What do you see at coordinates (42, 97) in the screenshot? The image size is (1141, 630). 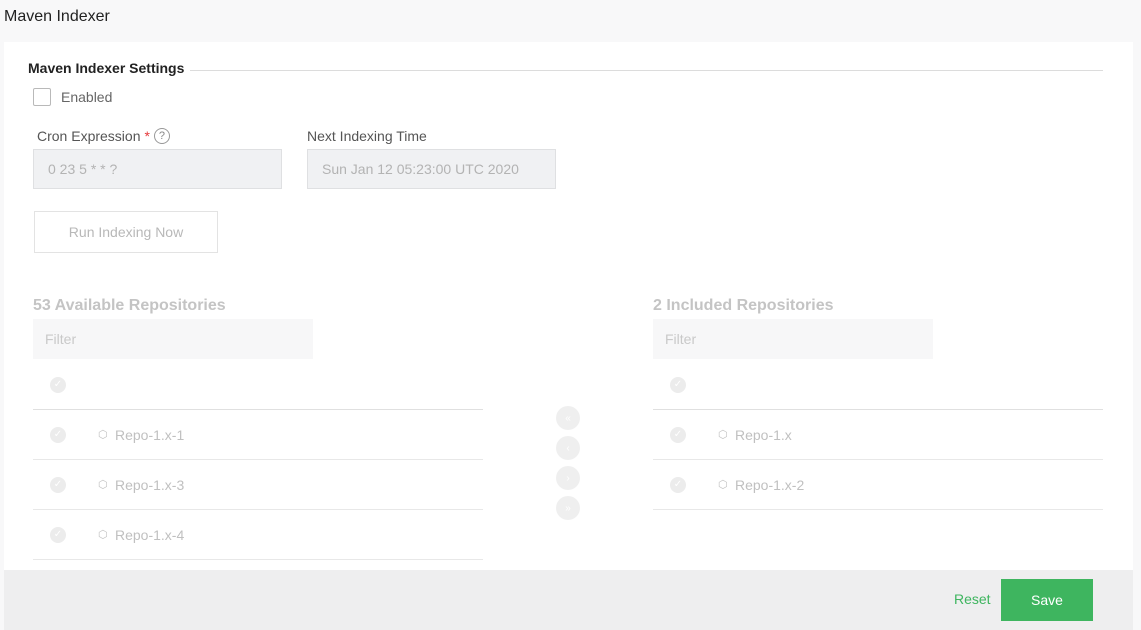 I see `enabled-checkbox` at bounding box center [42, 97].